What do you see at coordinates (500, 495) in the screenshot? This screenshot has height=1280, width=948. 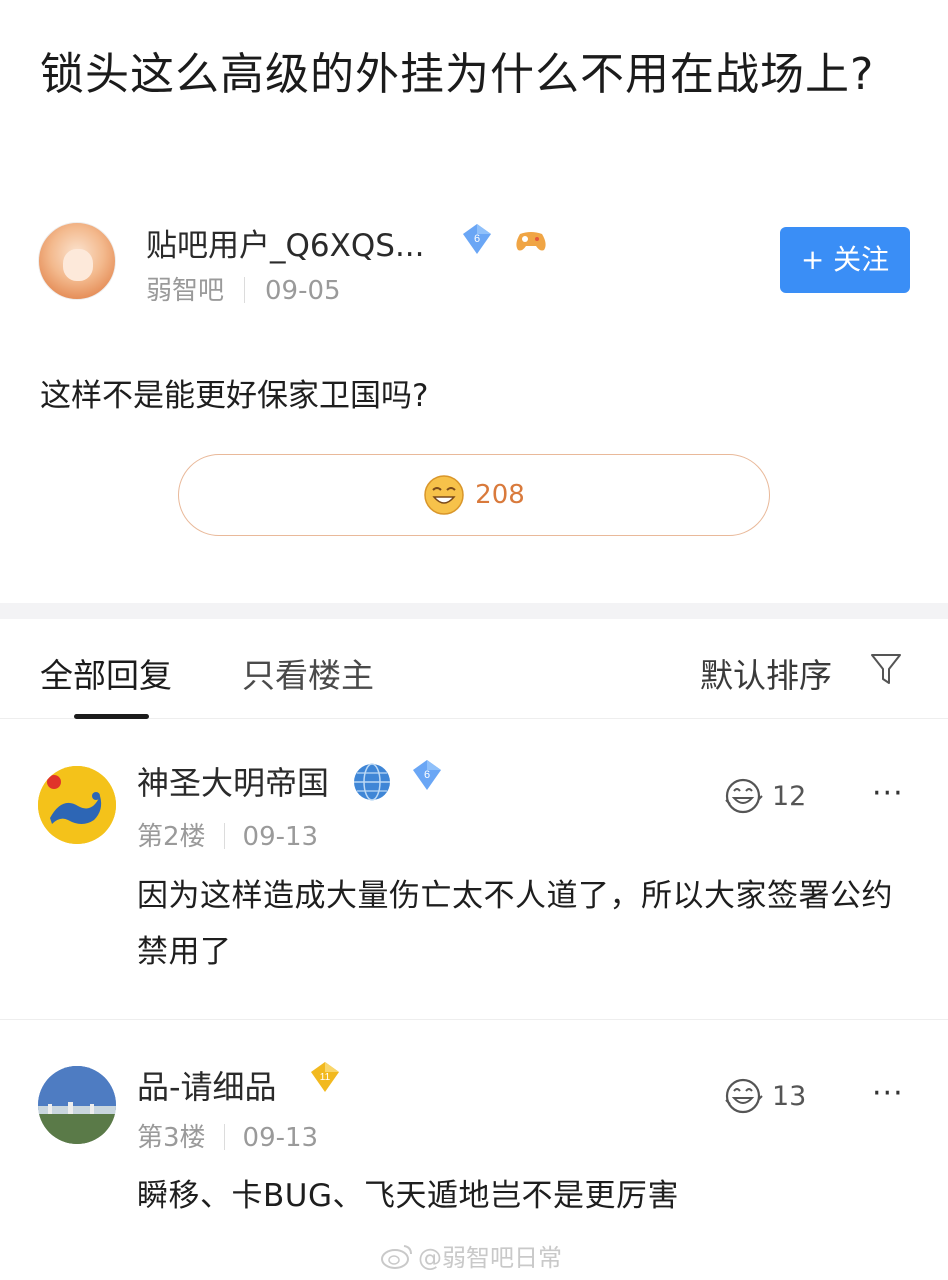 I see `post-like-count: 208` at bounding box center [500, 495].